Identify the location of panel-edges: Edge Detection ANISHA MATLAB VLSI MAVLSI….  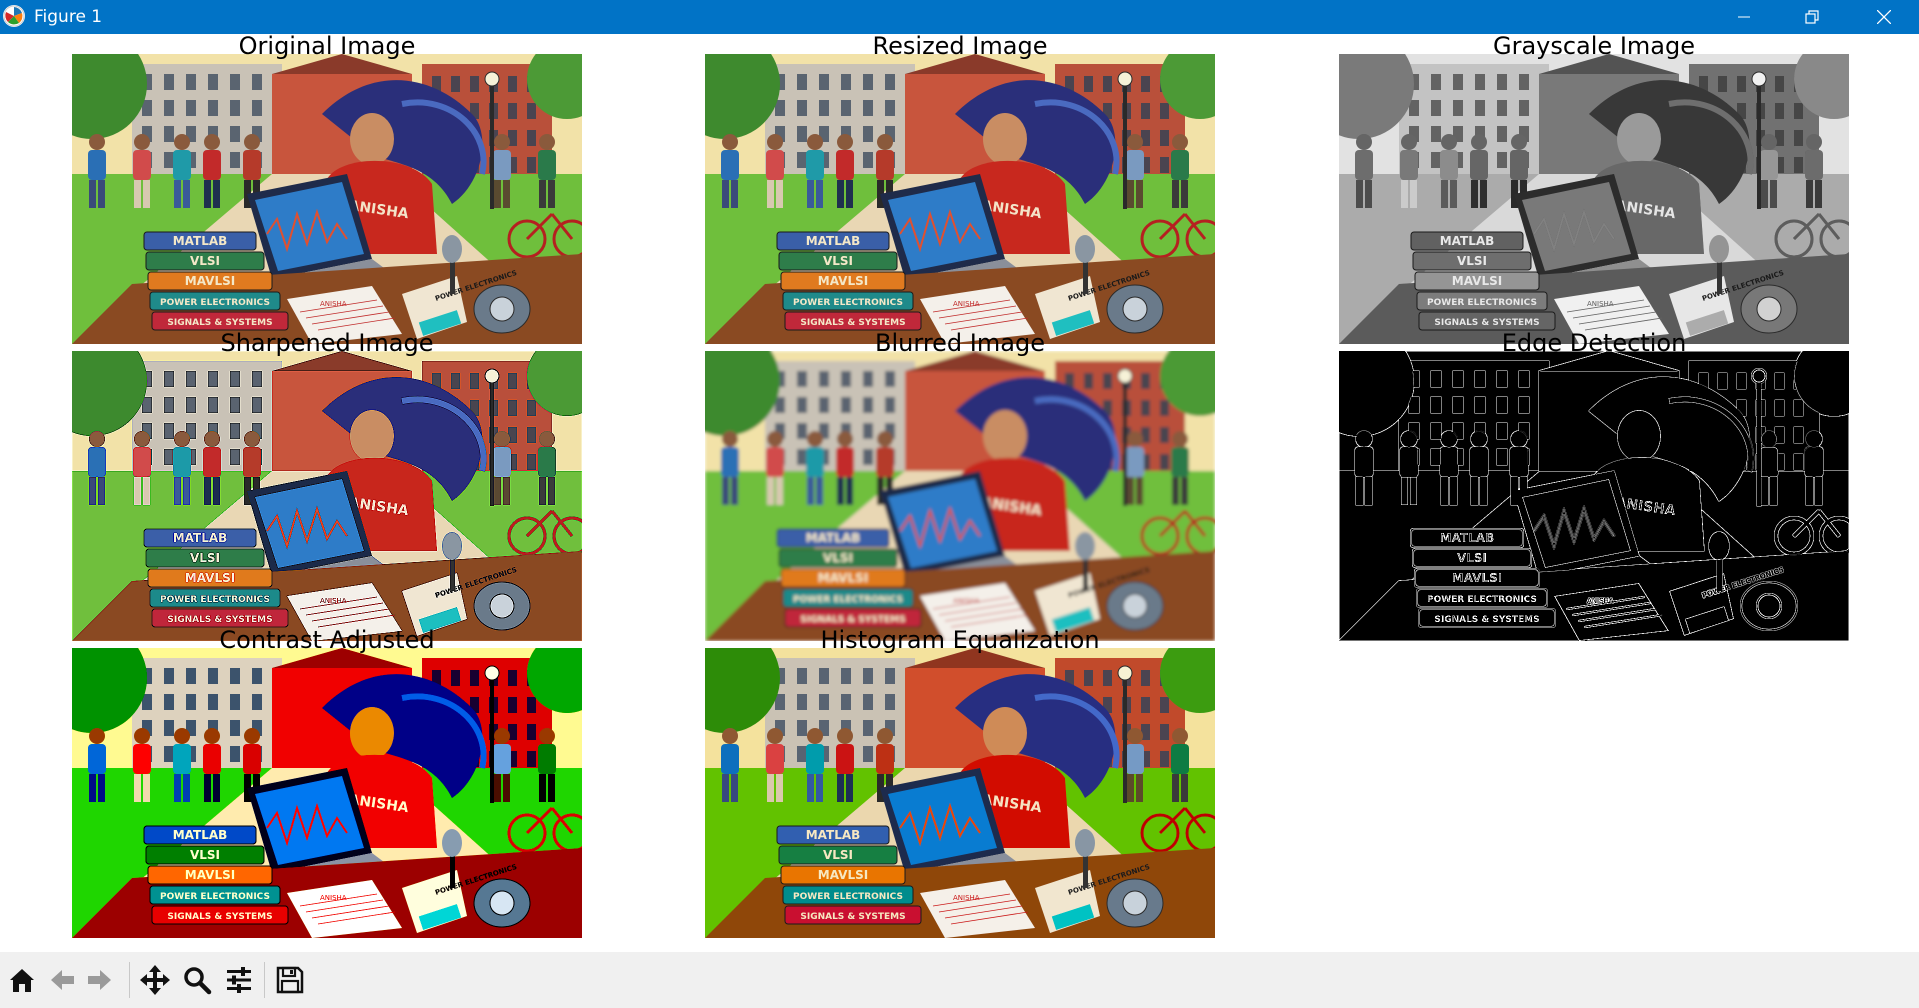
(1594, 486).